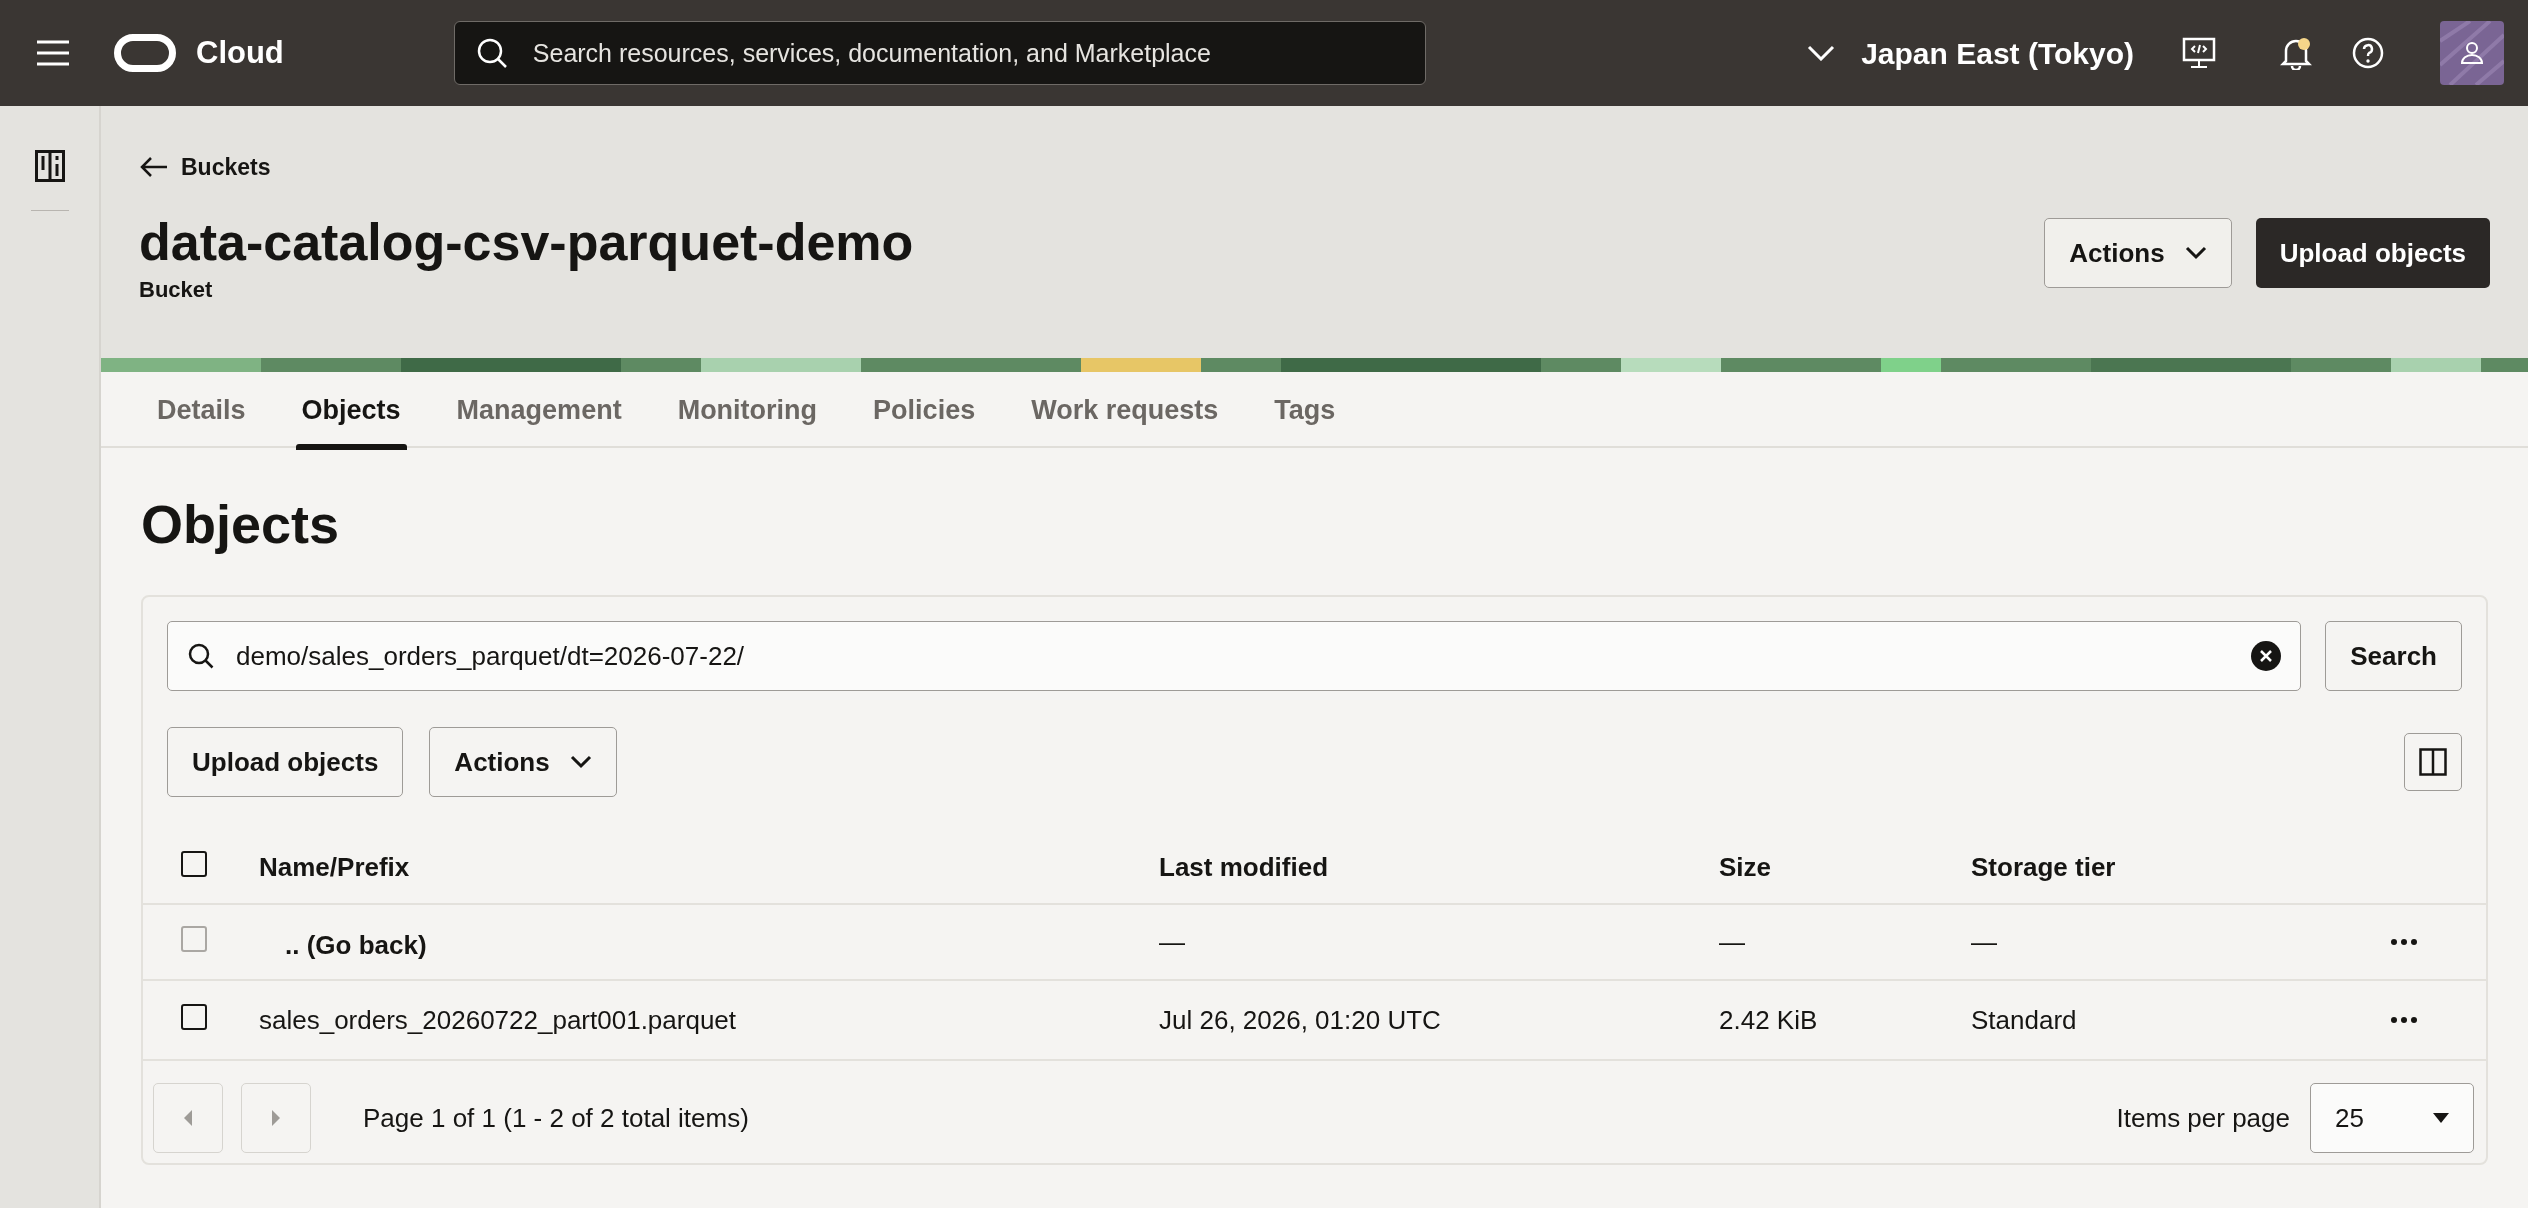 Image resolution: width=2528 pixels, height=1208 pixels. Describe the element at coordinates (351, 410) in the screenshot. I see `tab: Objects` at that location.